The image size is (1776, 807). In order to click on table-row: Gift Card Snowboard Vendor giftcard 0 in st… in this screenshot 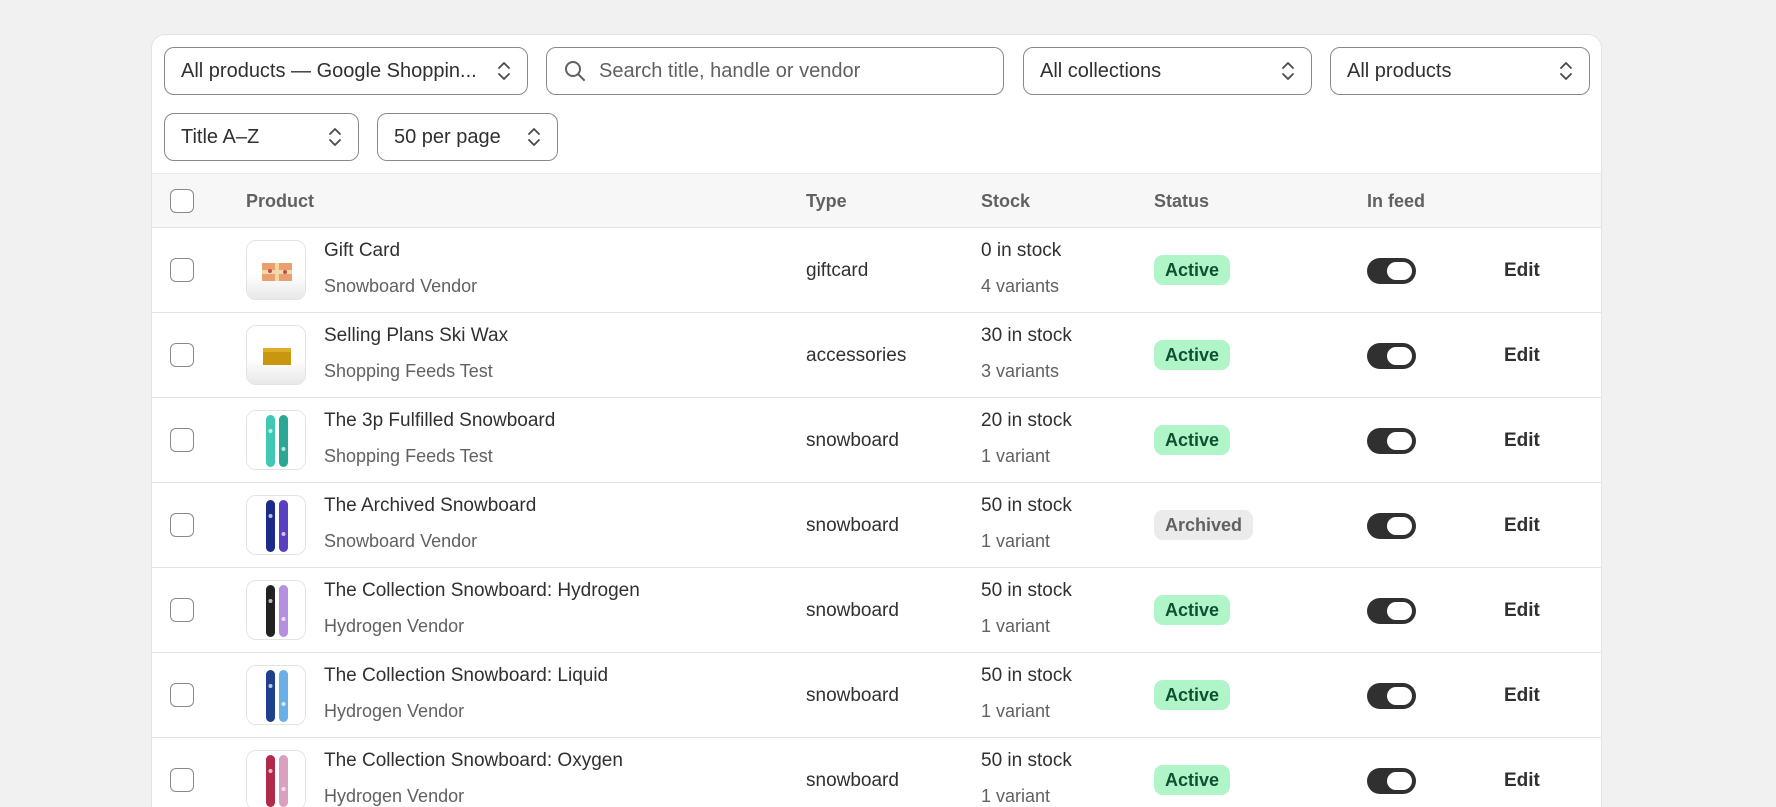, I will do `click(876, 270)`.